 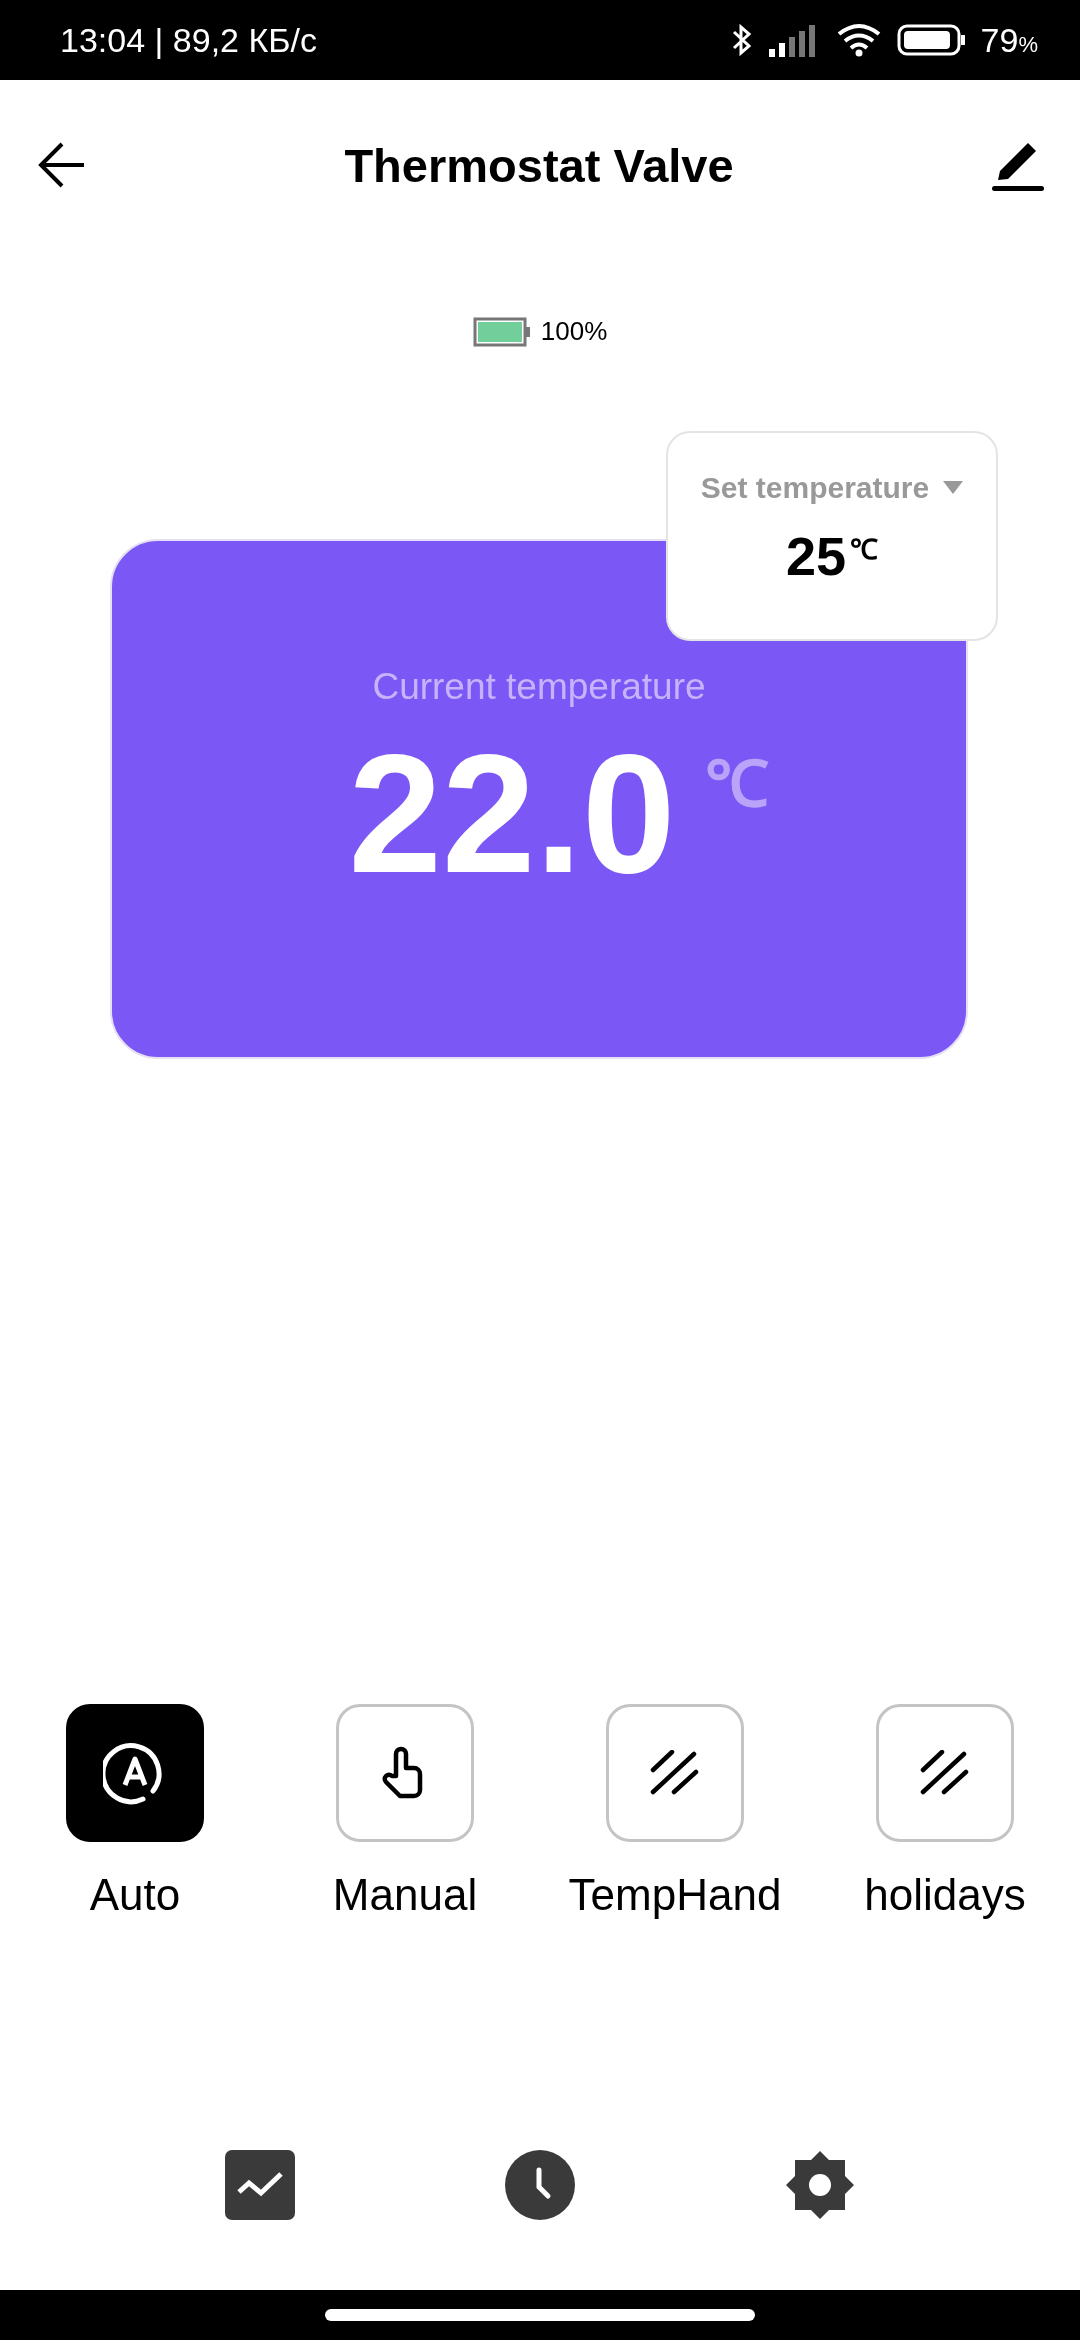 What do you see at coordinates (135, 1773) in the screenshot?
I see `mode-button` at bounding box center [135, 1773].